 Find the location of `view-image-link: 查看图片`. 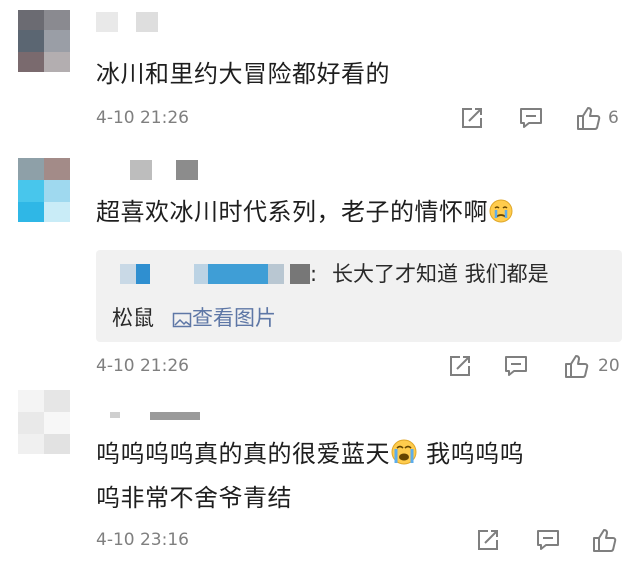

view-image-link: 查看图片 is located at coordinates (224, 318).